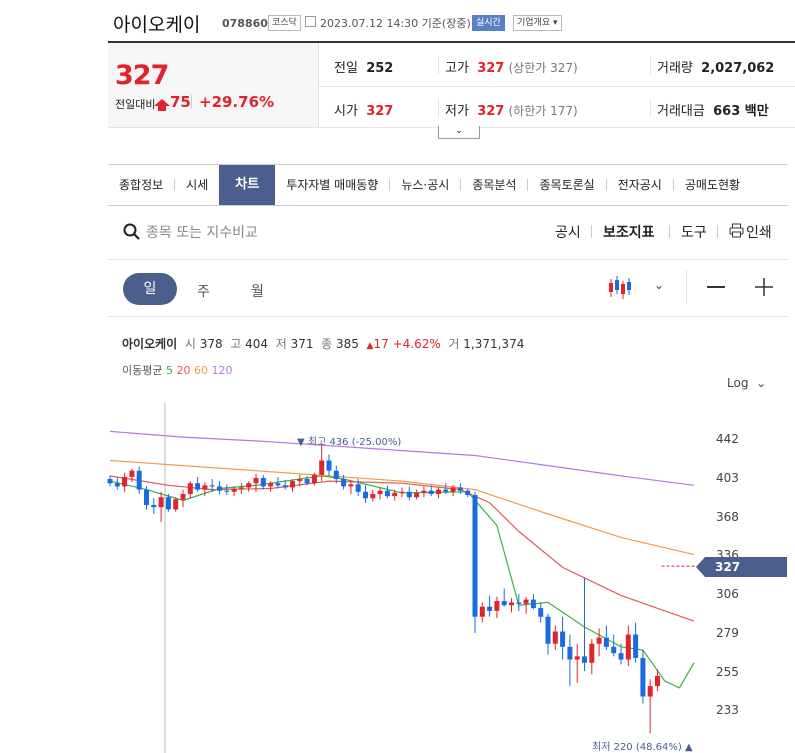  What do you see at coordinates (727, 439) in the screenshot?
I see `y-tick: 442` at bounding box center [727, 439].